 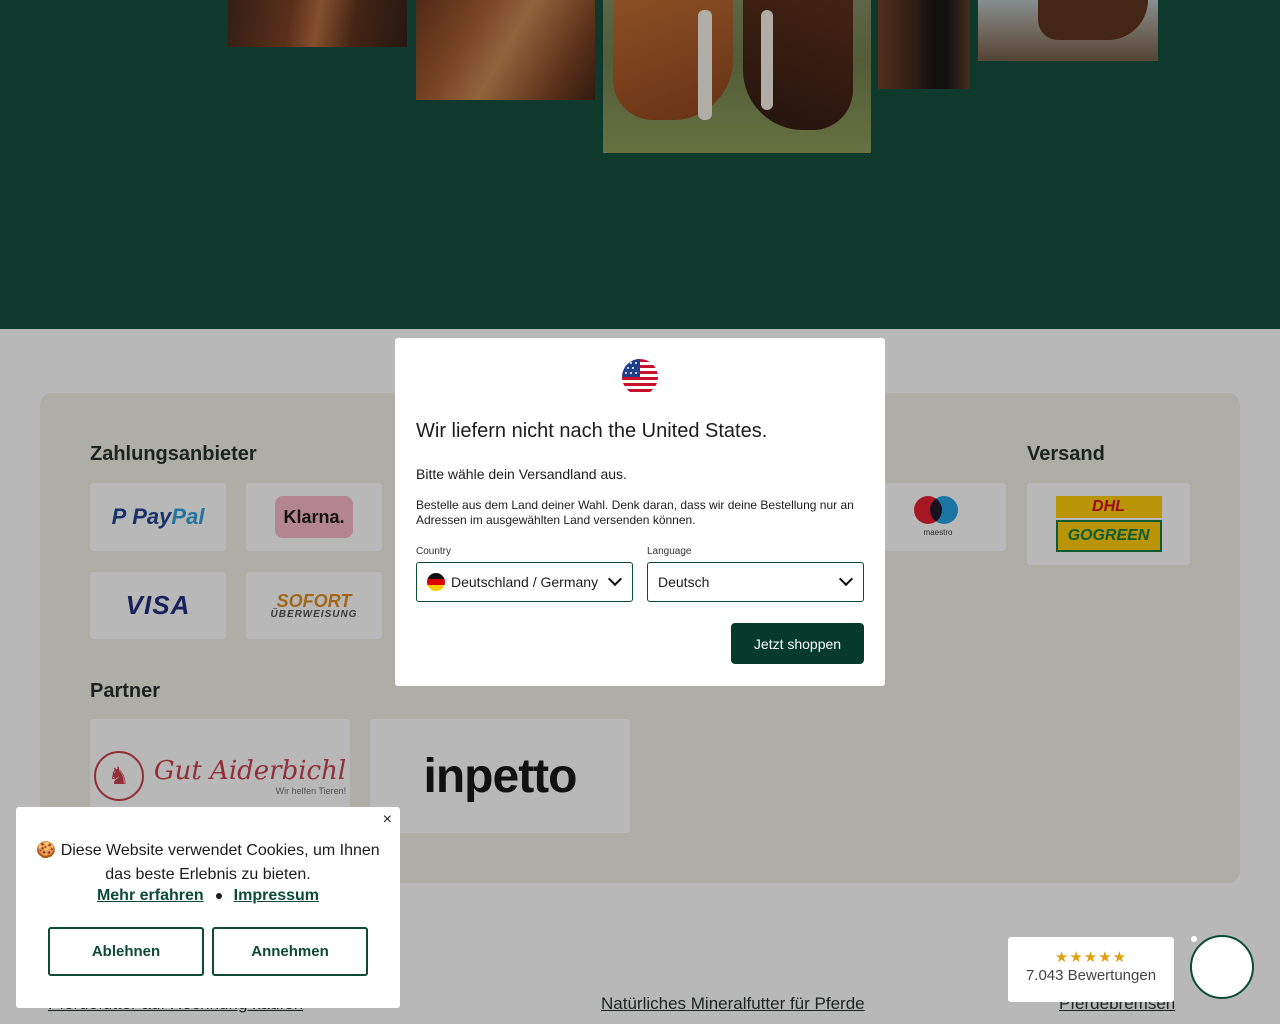 I want to click on decline-button: Ablehnen, so click(x=126, y=951).